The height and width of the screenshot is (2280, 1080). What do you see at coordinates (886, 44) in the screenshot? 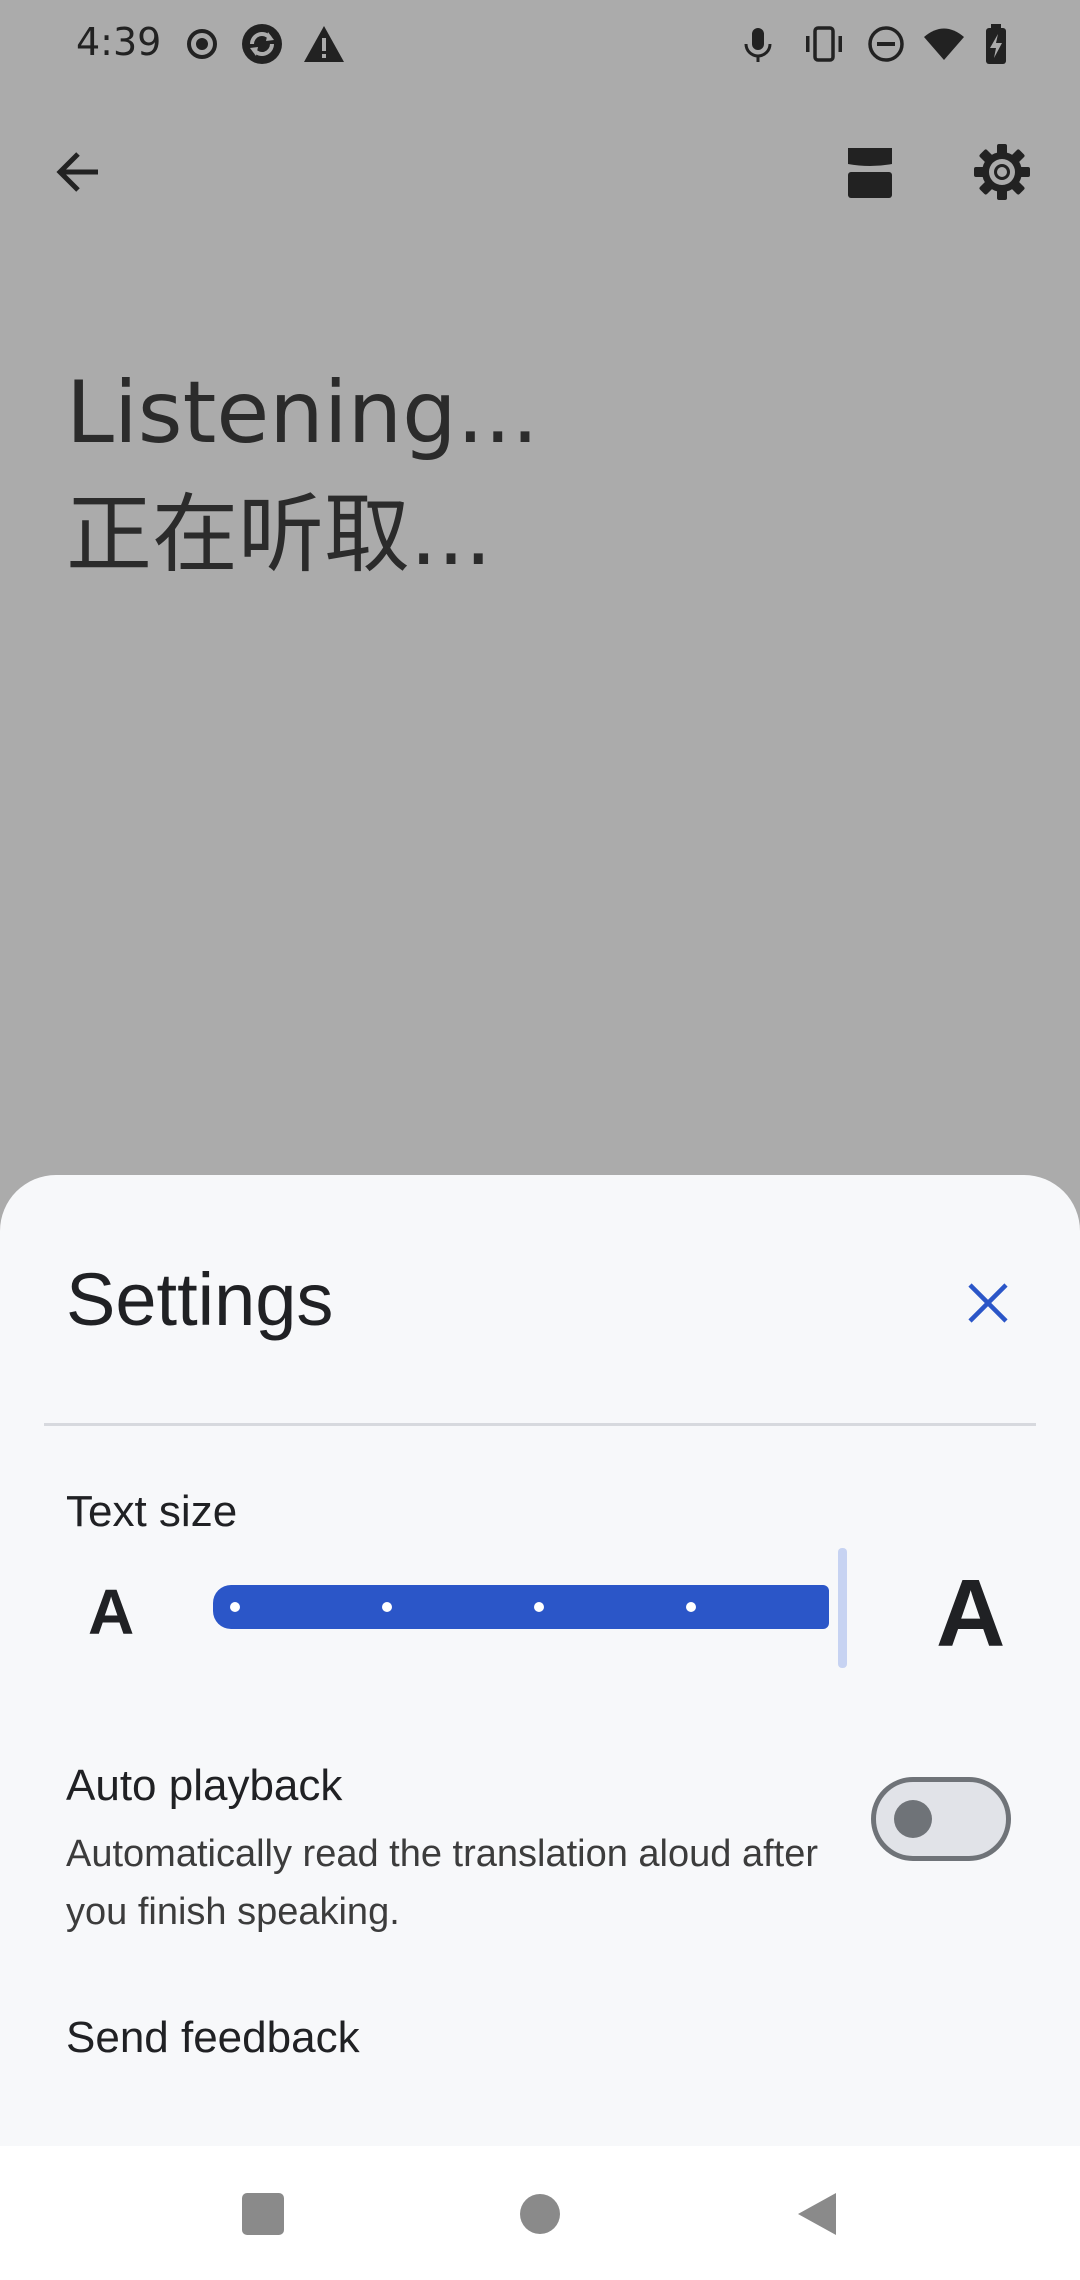
I see `do-not-disturb-icon` at bounding box center [886, 44].